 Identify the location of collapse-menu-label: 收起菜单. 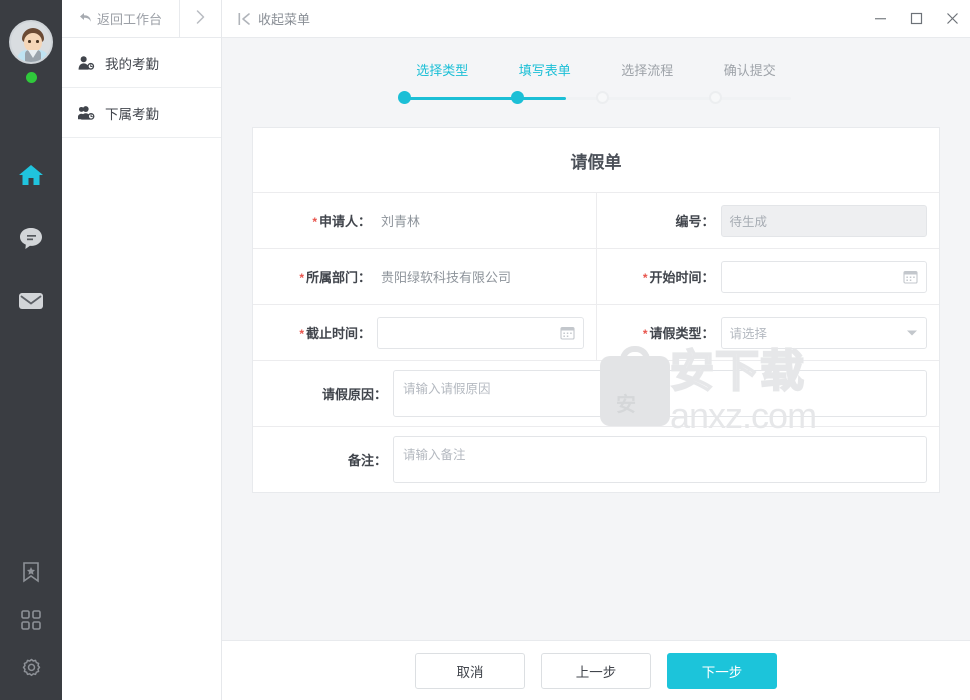
(284, 19).